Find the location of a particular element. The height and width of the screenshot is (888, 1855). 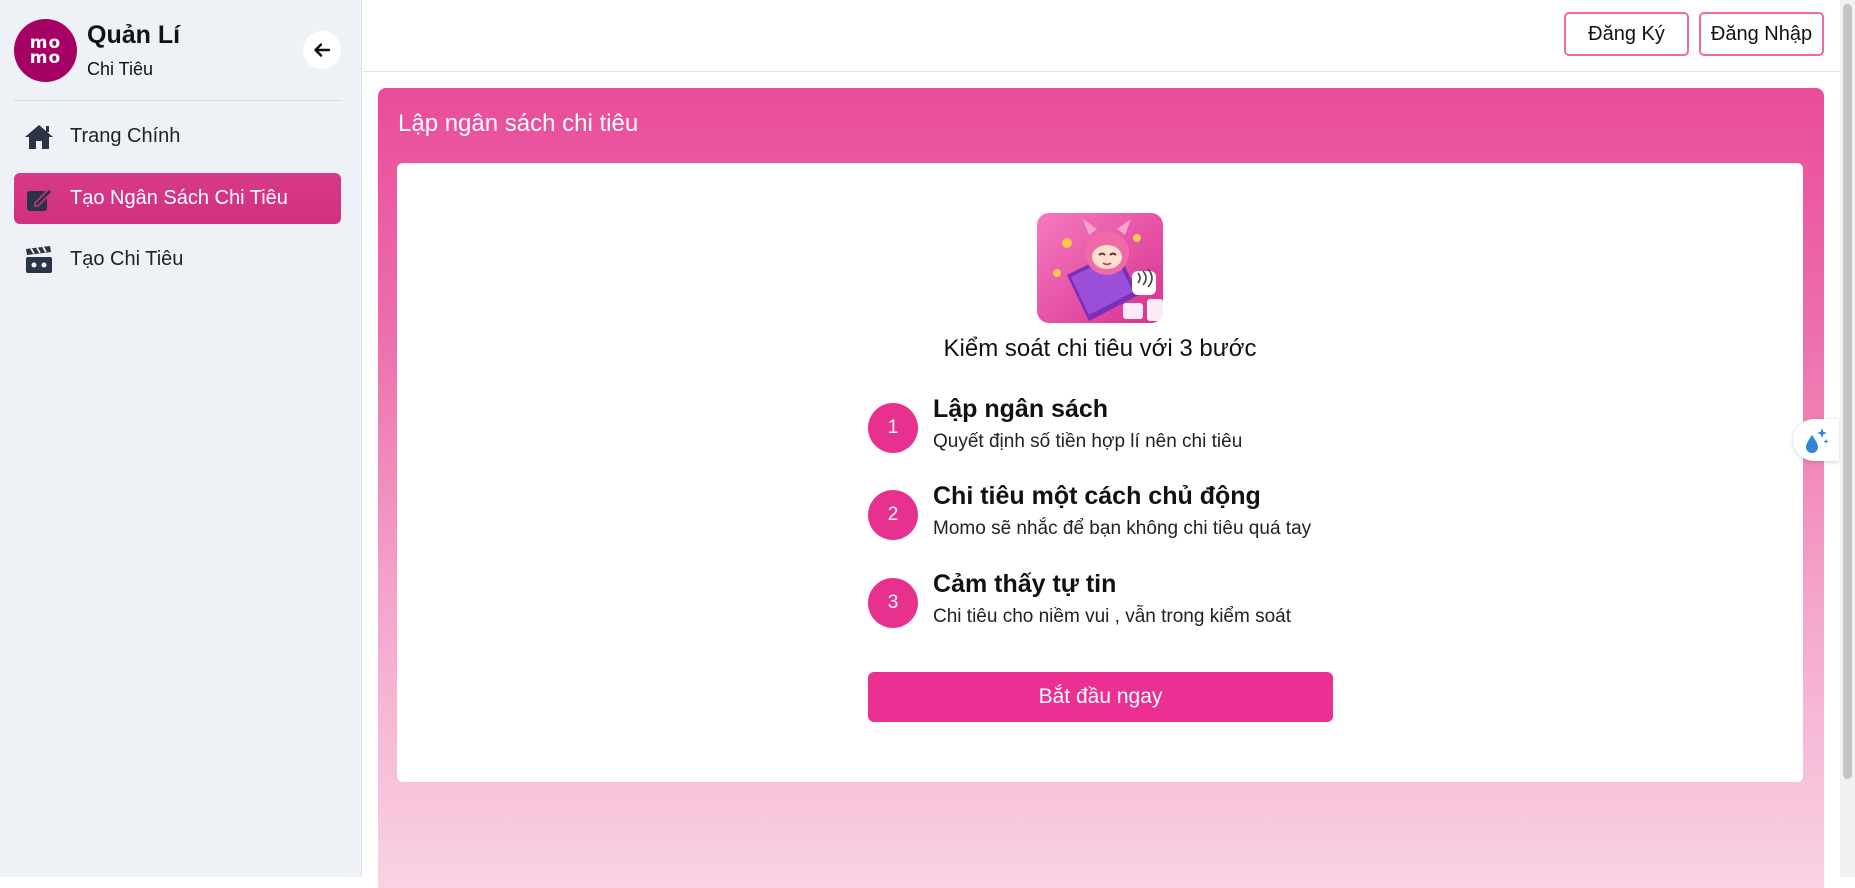

login-button: Đăng Nhập is located at coordinates (1761, 34).